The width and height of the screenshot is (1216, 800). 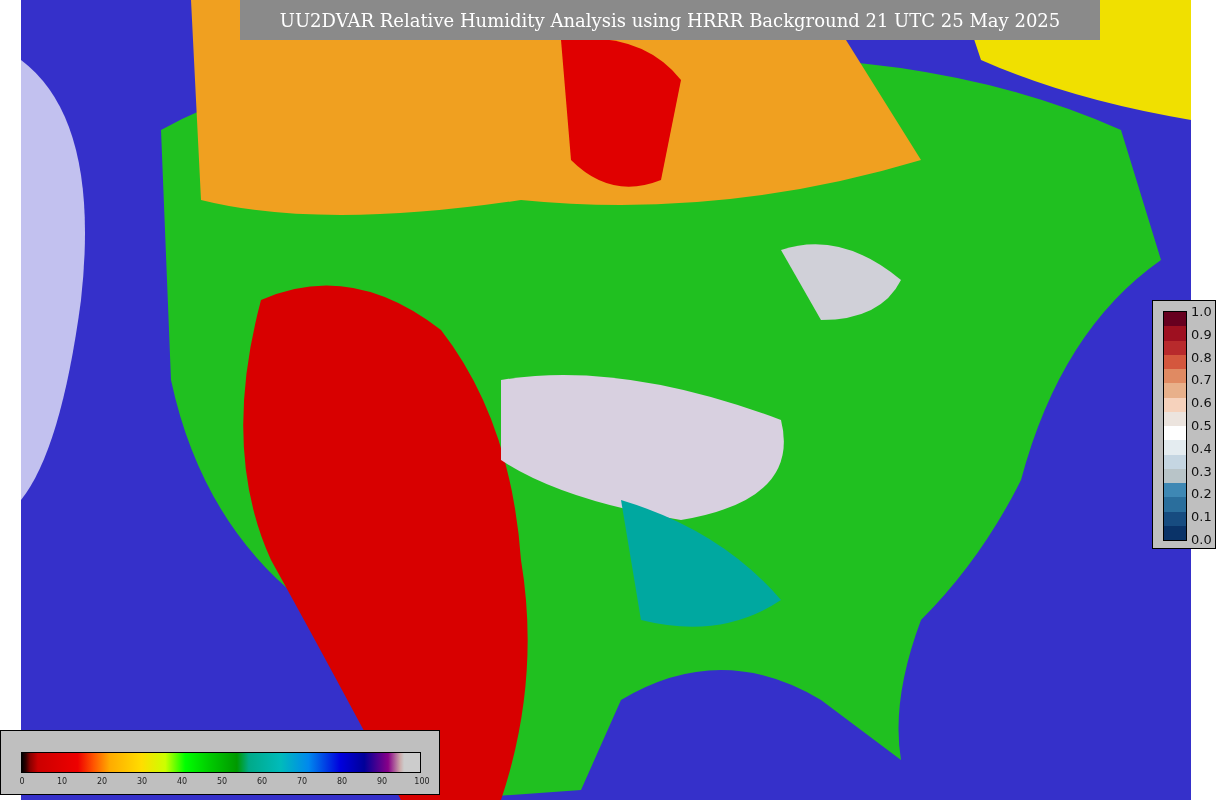 I want to click on tick-label: 0.9, so click(x=1201, y=335).